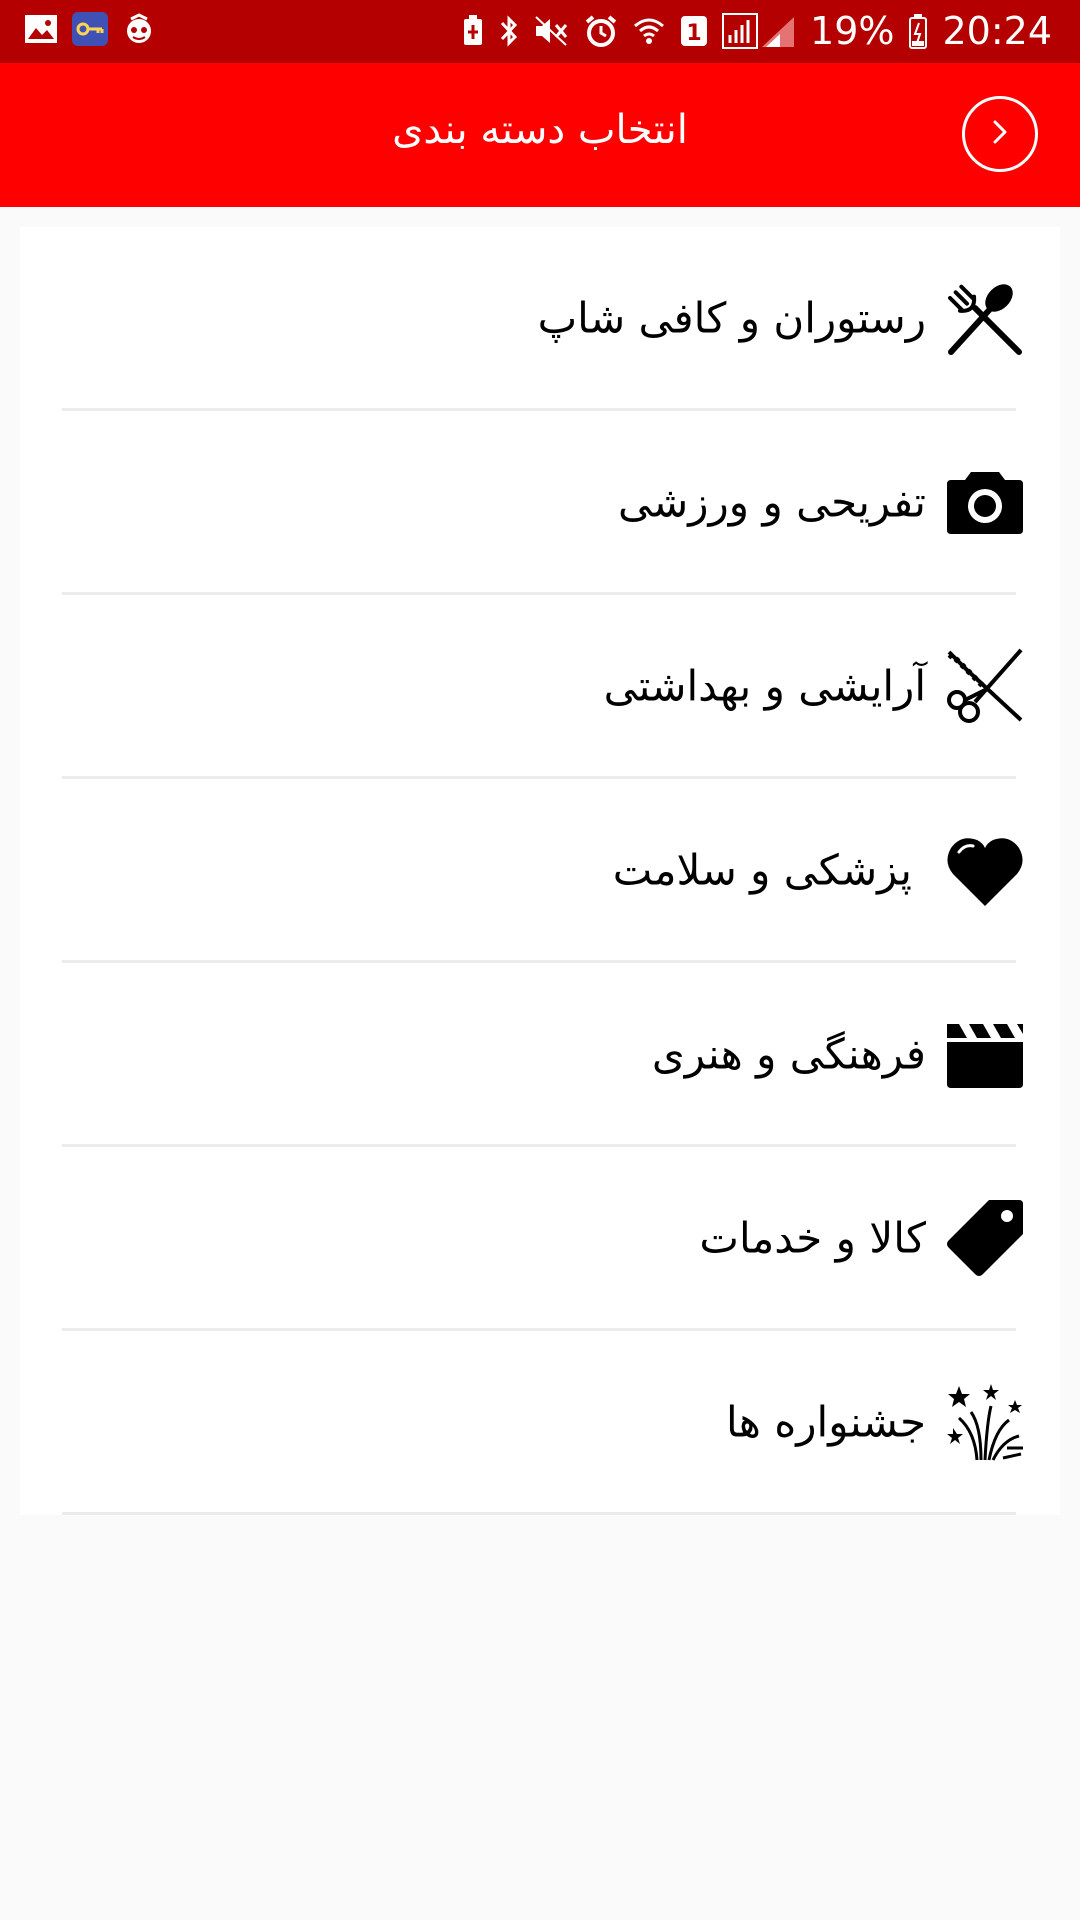 This screenshot has width=1080, height=1920. Describe the element at coordinates (997, 31) in the screenshot. I see `clock: 20:24` at that location.